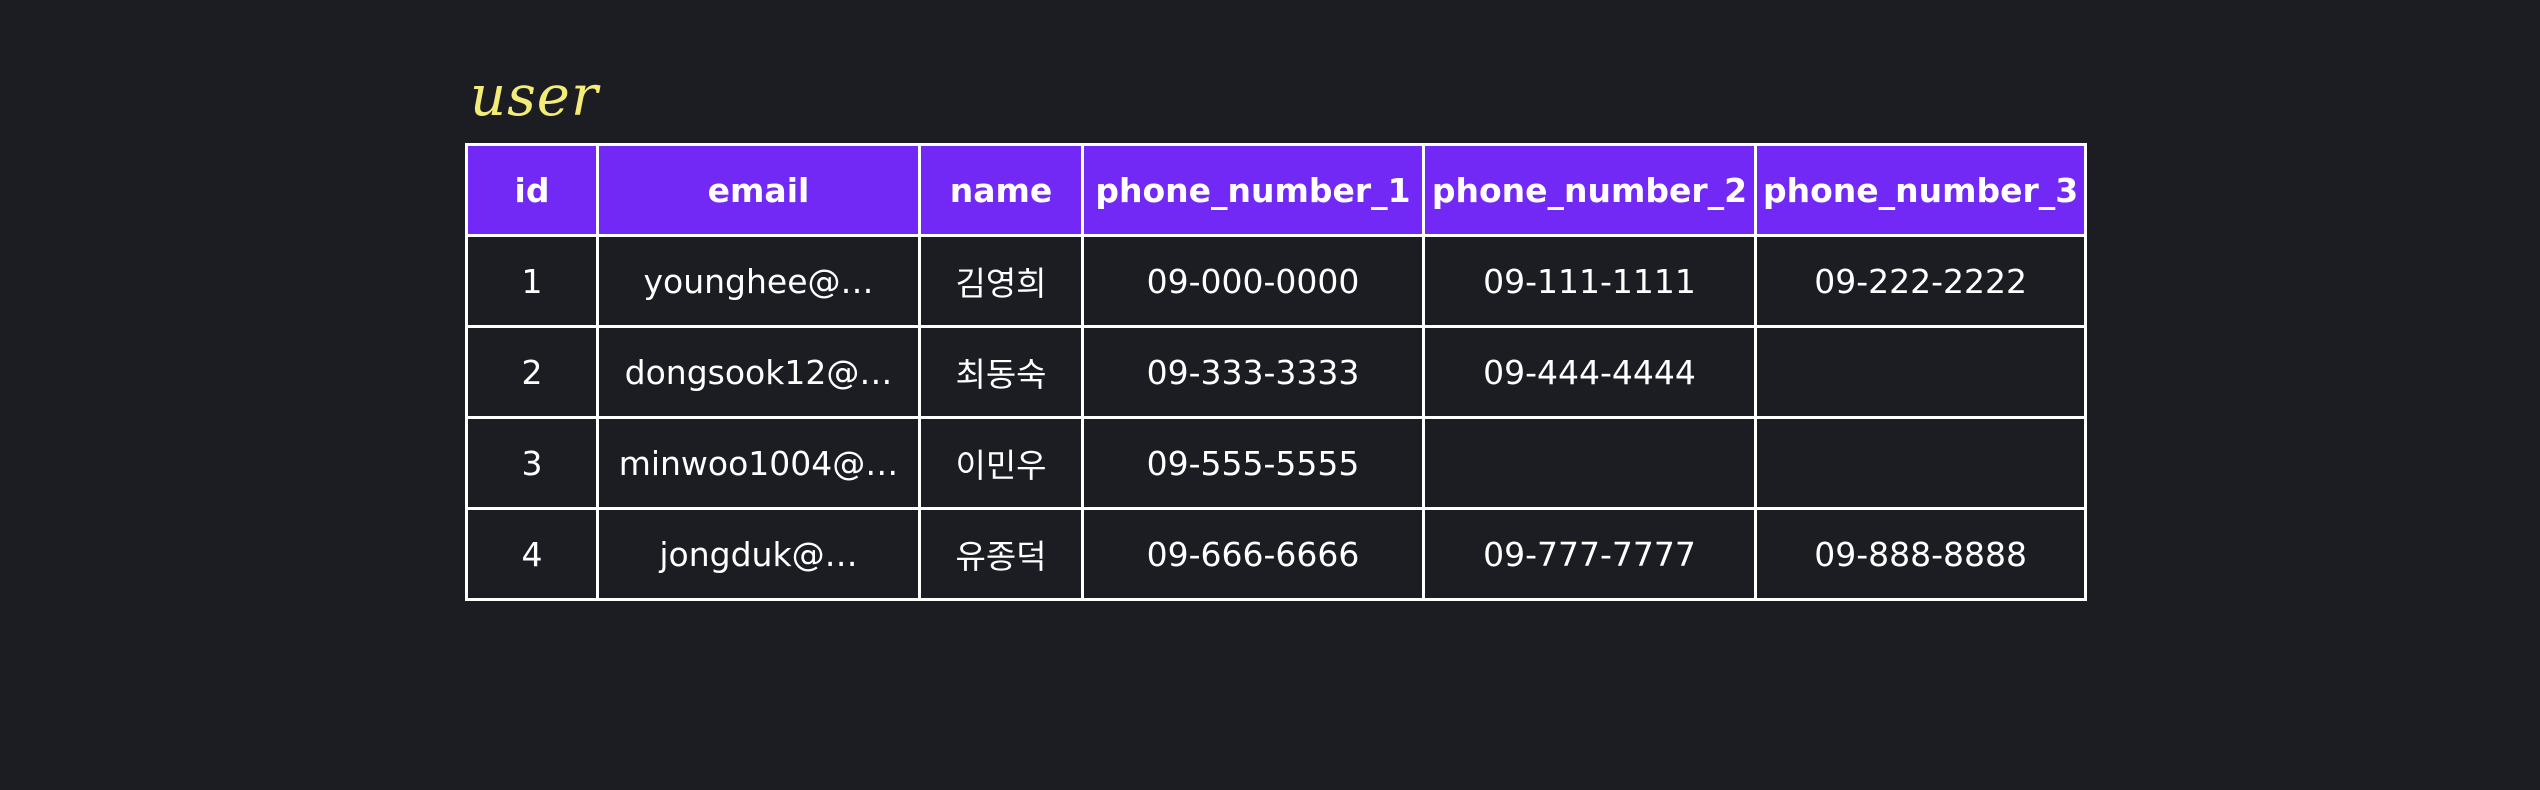 The image size is (2540, 790). I want to click on table-row: 3 minwoo1004@… 이민우 09-555-5555, so click(1276, 463).